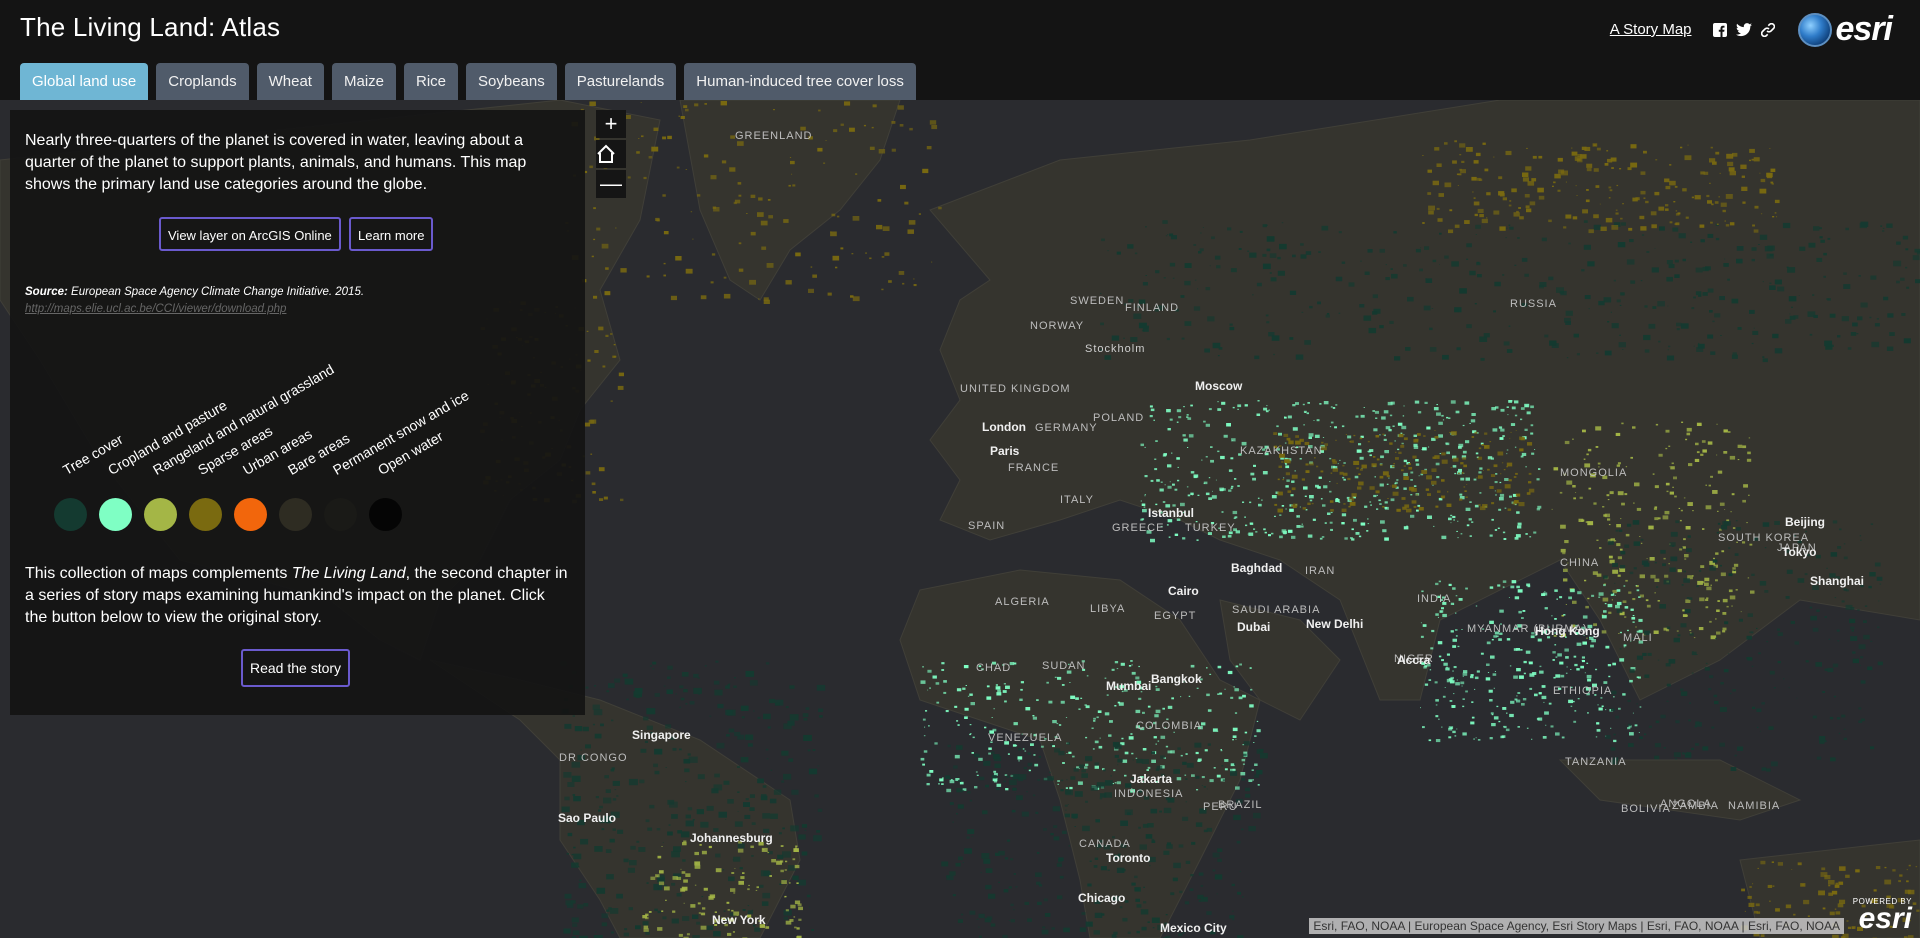  Describe the element at coordinates (1768, 30) in the screenshot. I see `link-icon` at that location.